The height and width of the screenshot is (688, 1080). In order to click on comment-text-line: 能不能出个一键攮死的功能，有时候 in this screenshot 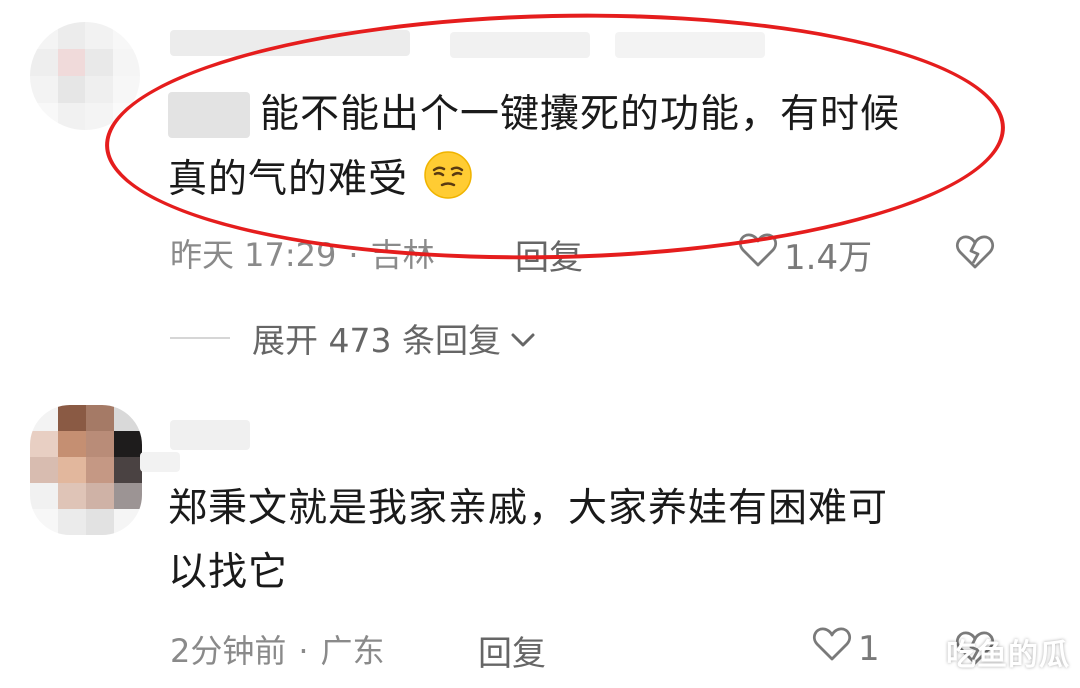, I will do `click(580, 114)`.